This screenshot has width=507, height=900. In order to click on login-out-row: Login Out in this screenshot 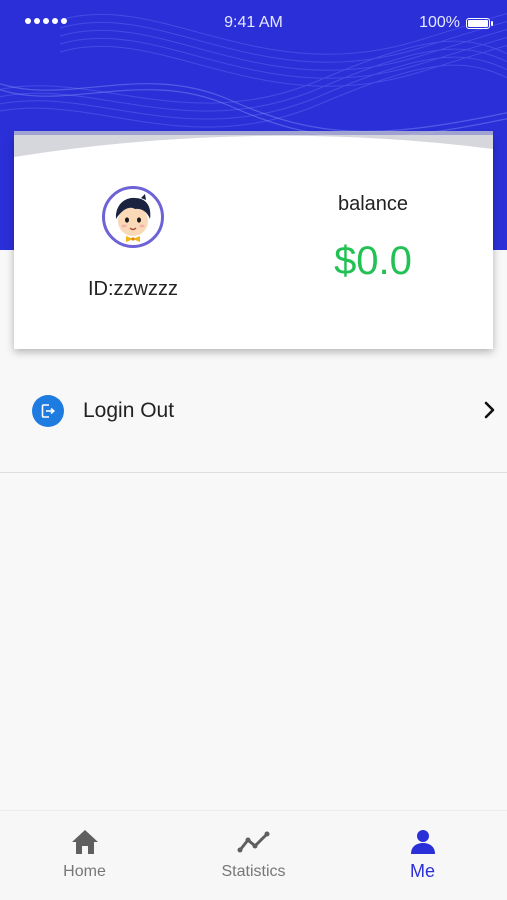, I will do `click(253, 411)`.